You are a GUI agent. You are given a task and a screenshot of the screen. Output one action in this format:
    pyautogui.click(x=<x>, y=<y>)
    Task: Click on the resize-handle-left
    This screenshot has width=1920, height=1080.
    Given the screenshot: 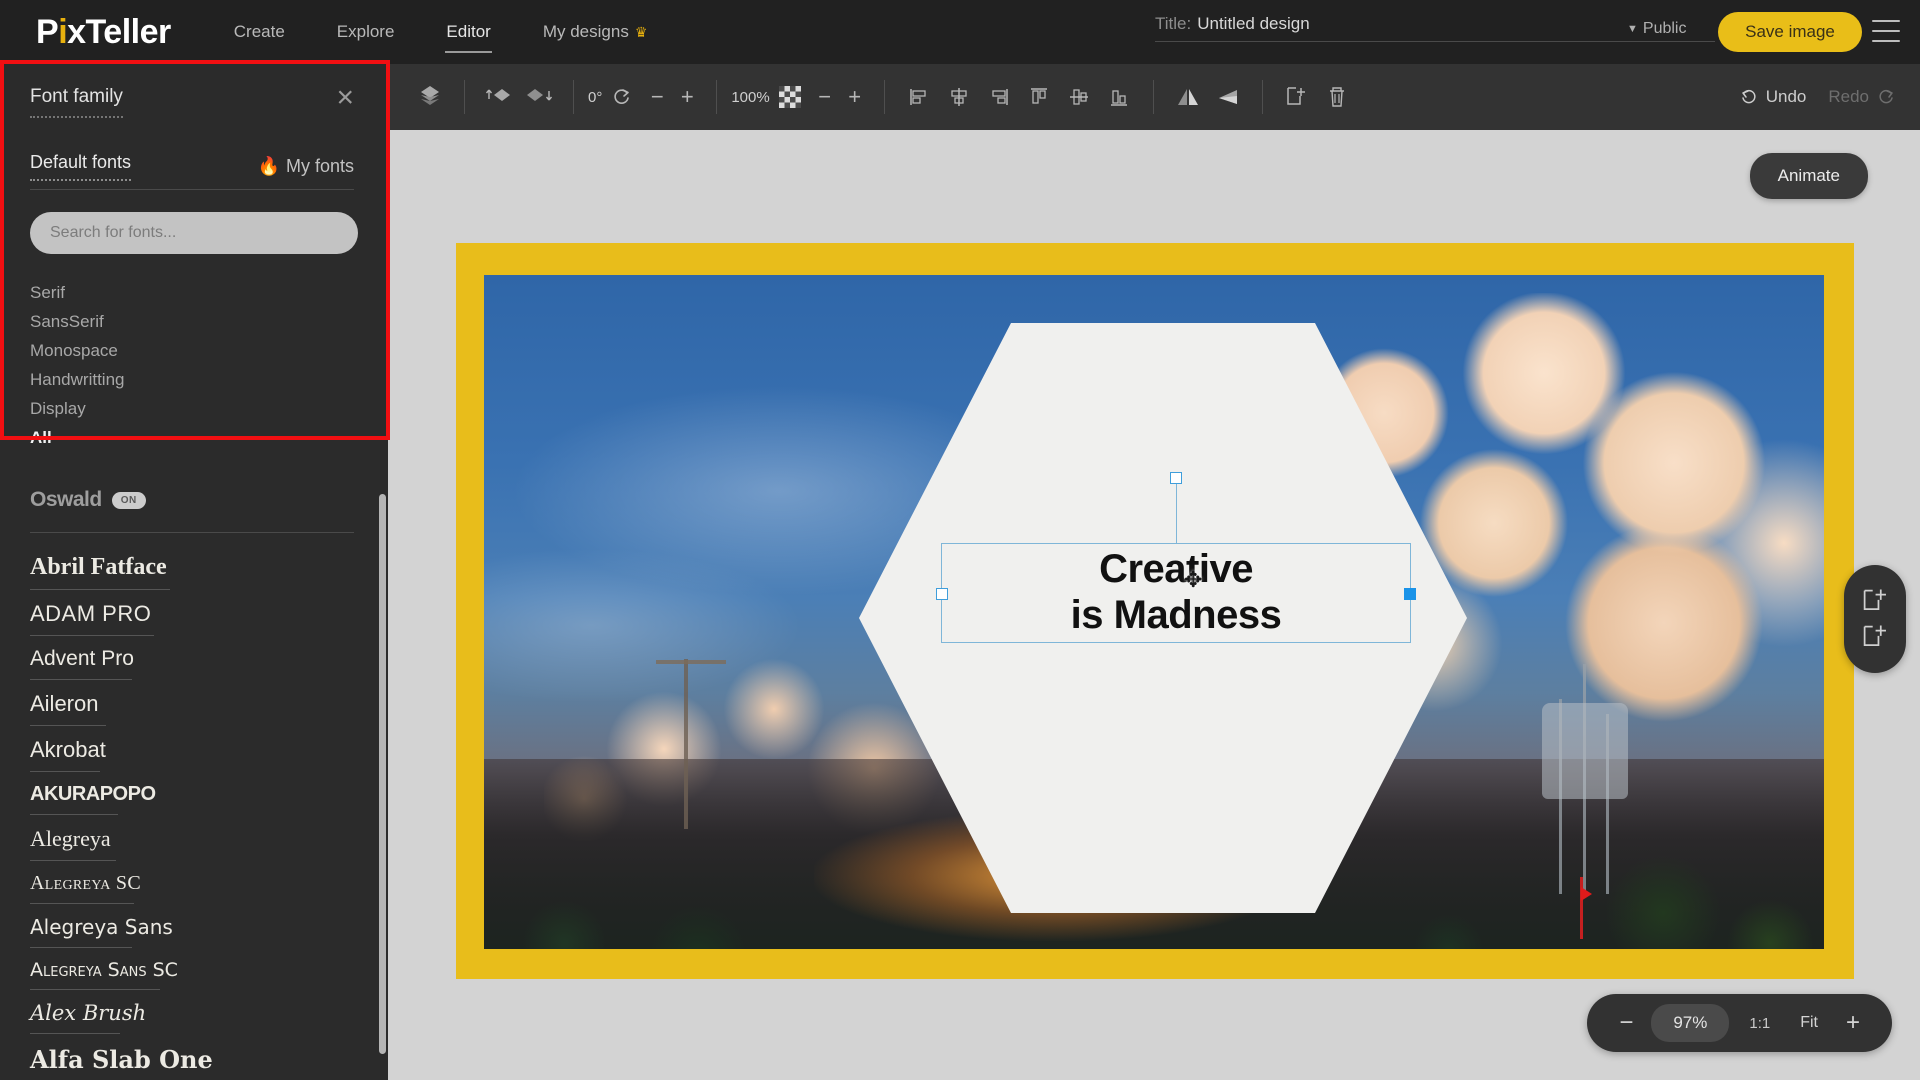 What is the action you would take?
    pyautogui.click(x=942, y=594)
    